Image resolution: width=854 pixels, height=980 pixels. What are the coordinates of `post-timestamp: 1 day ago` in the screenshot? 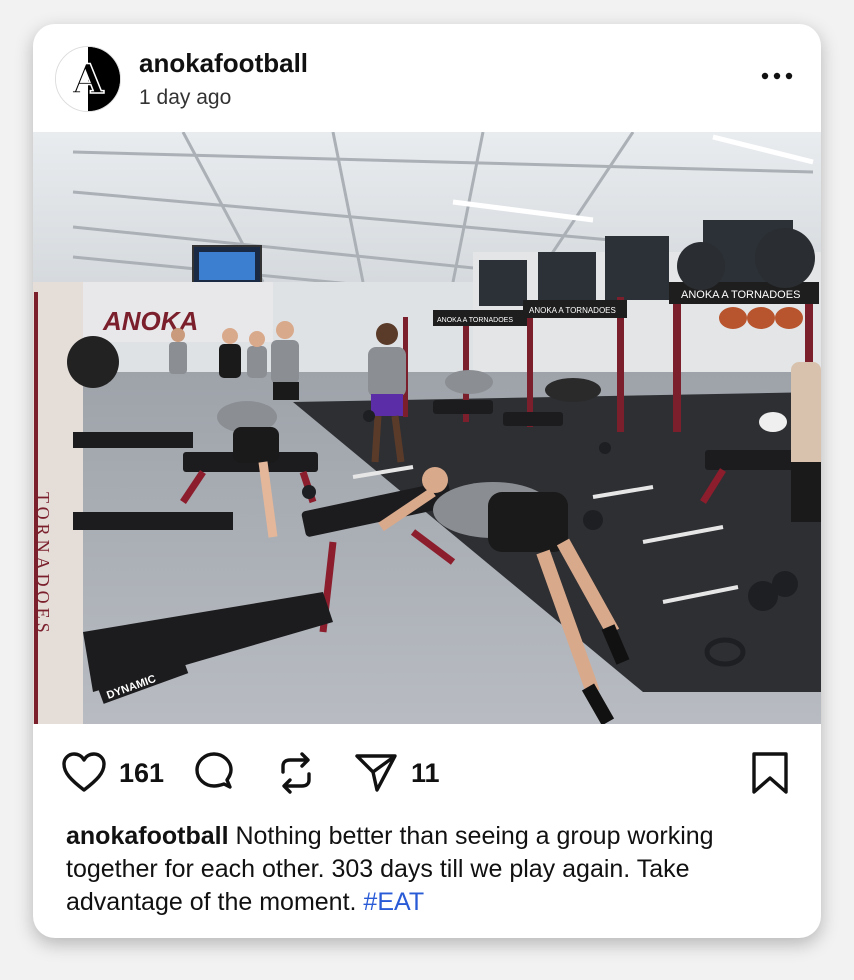 It's located at (185, 97).